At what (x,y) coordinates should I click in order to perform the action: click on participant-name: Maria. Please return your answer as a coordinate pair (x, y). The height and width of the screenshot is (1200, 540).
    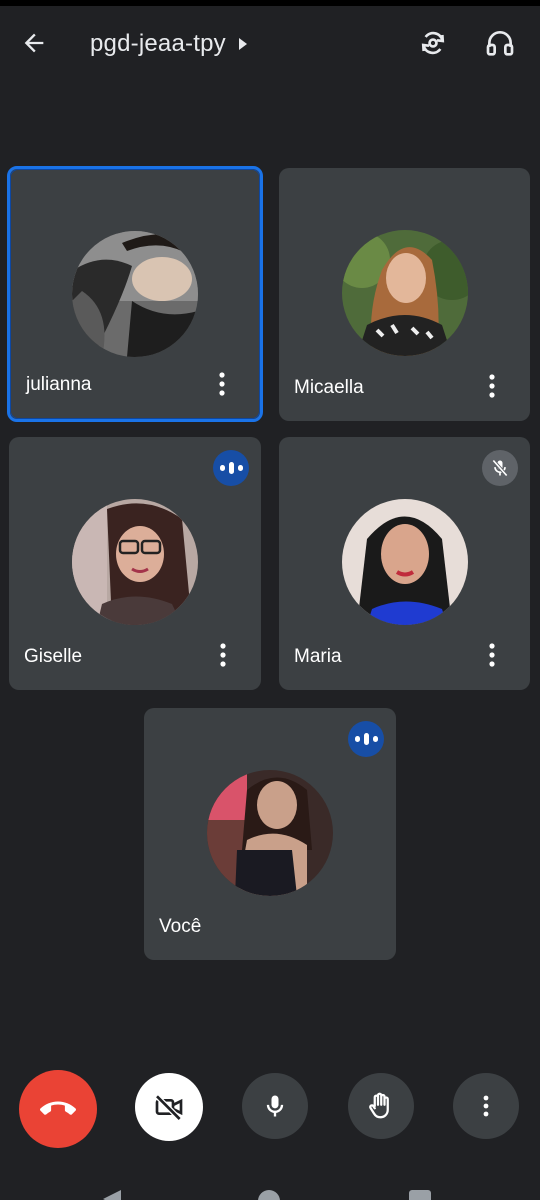
    Looking at the image, I should click on (318, 656).